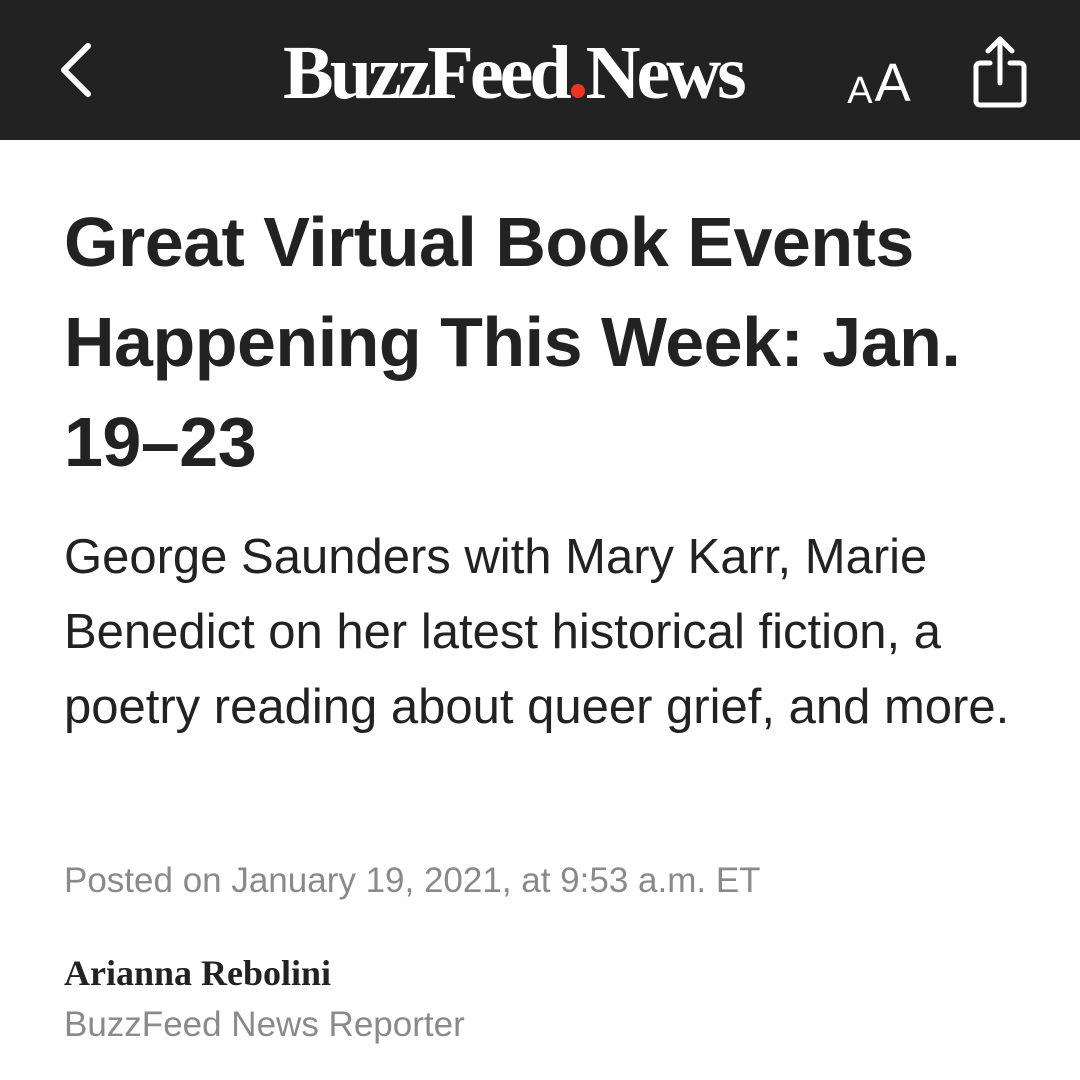  Describe the element at coordinates (427, 73) in the screenshot. I see `logo-buzzfeed-text: BuzzFeed` at that location.